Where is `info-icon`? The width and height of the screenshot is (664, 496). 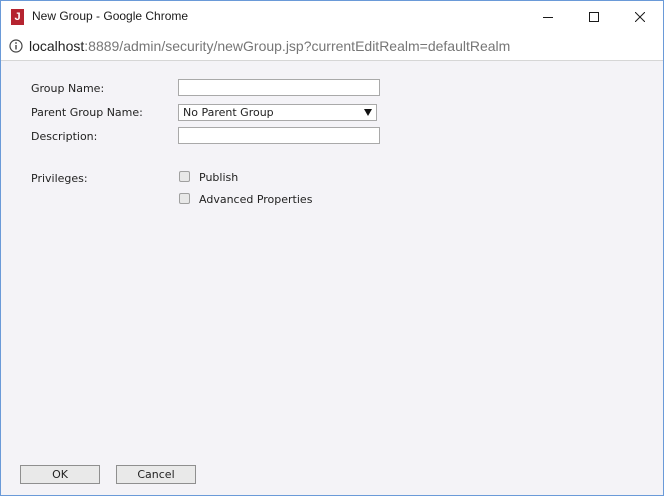
info-icon is located at coordinates (16, 46).